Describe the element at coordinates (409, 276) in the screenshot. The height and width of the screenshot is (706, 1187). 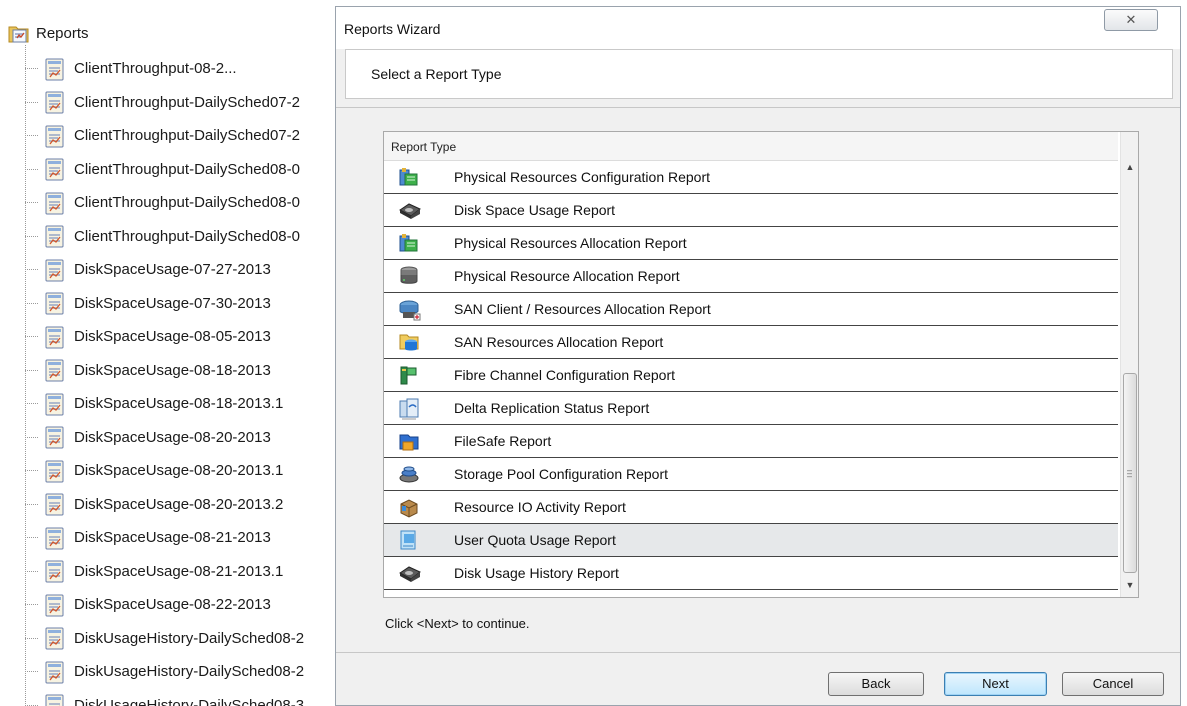
I see `server-stack-icon` at that location.